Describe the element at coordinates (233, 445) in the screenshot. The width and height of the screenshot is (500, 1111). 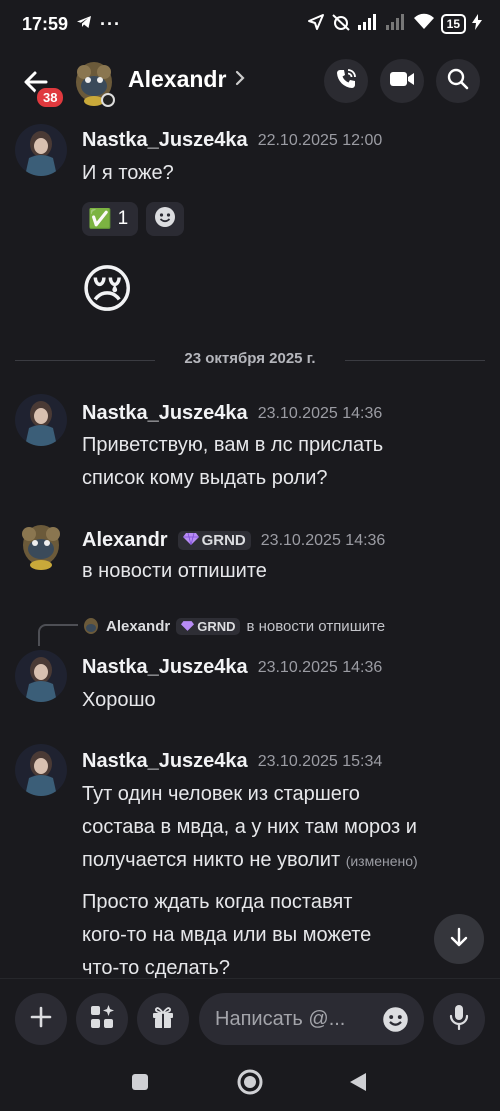
I see `message-line: Приветствую, вам в лс прислать` at that location.